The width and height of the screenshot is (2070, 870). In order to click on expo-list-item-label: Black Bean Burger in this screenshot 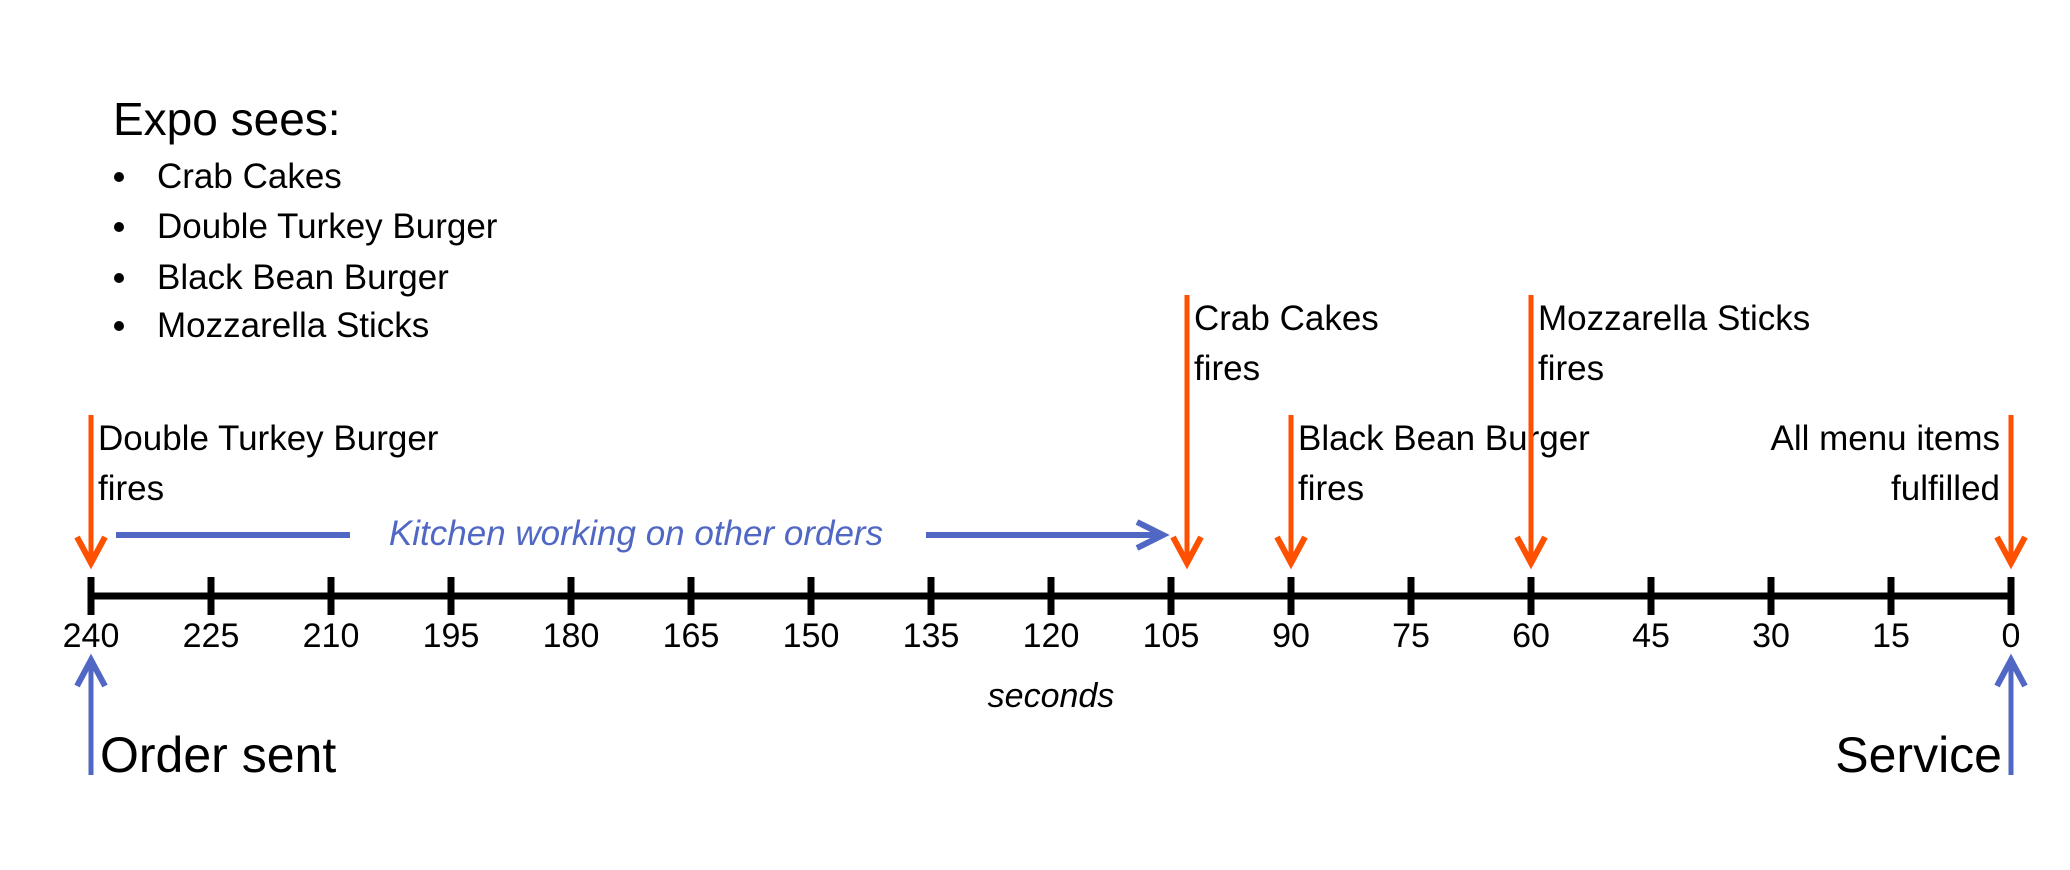, I will do `click(303, 277)`.